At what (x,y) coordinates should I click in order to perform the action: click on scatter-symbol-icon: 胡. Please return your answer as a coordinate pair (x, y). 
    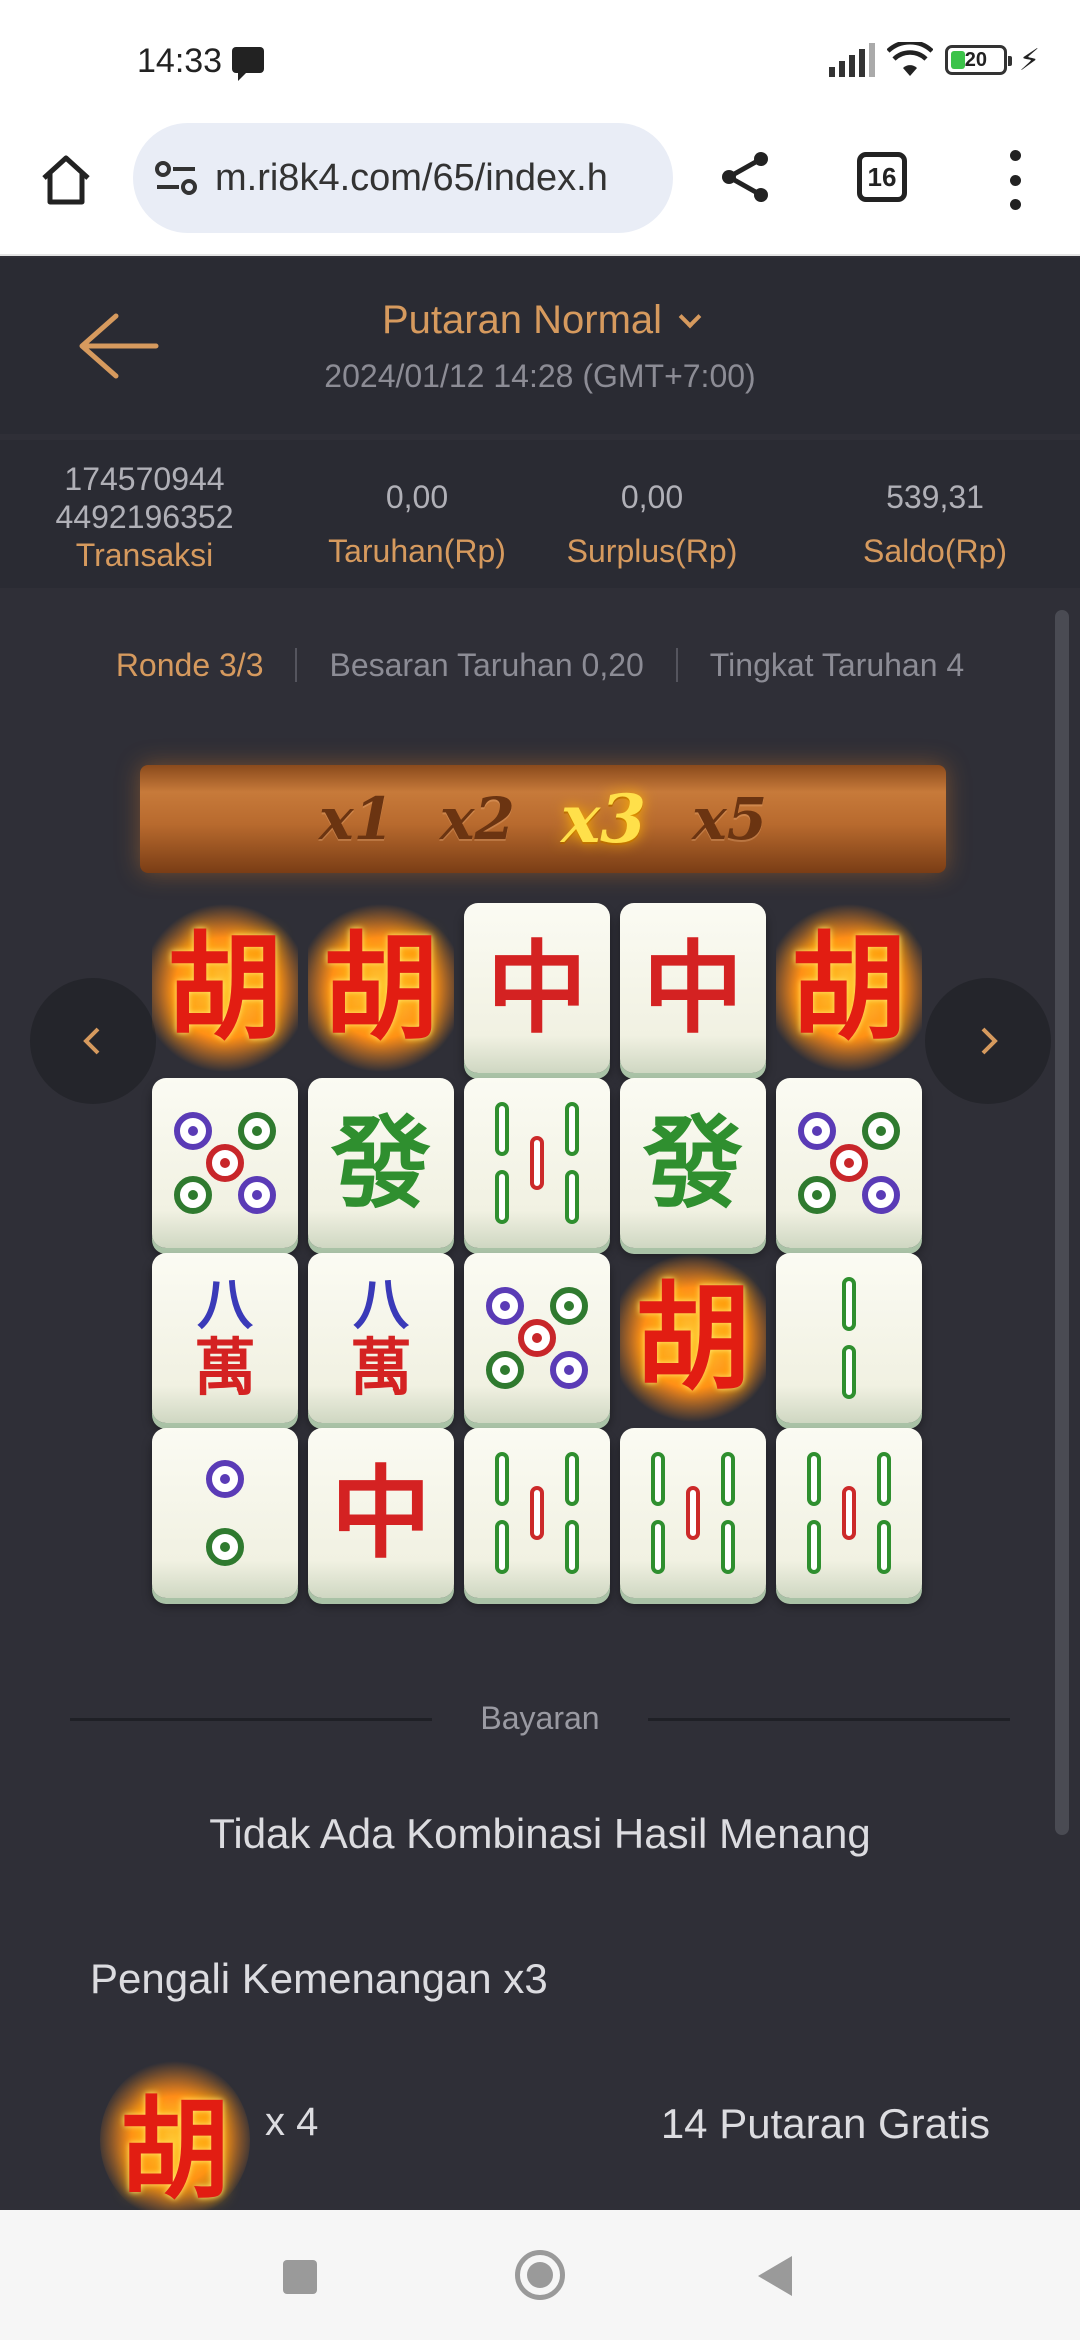
    Looking at the image, I should click on (175, 2140).